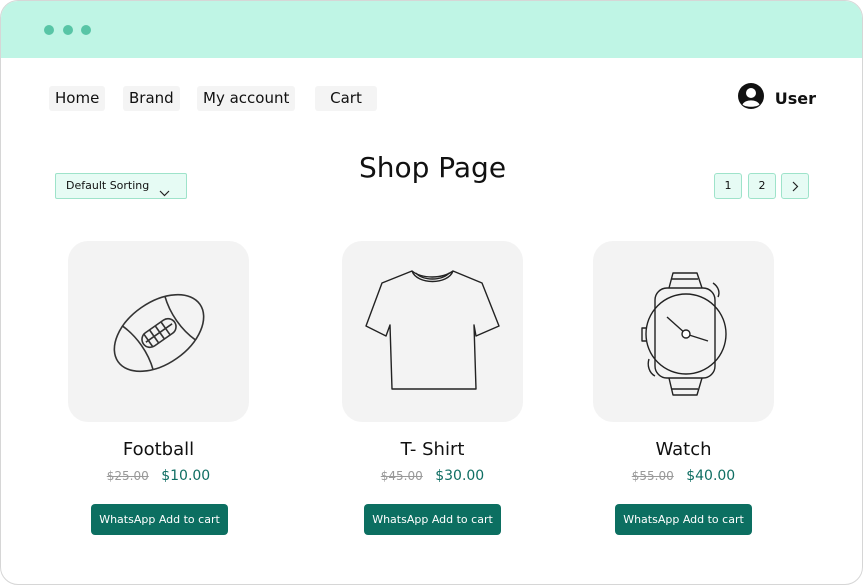  I want to click on nav-brand: Brand, so click(151, 98).